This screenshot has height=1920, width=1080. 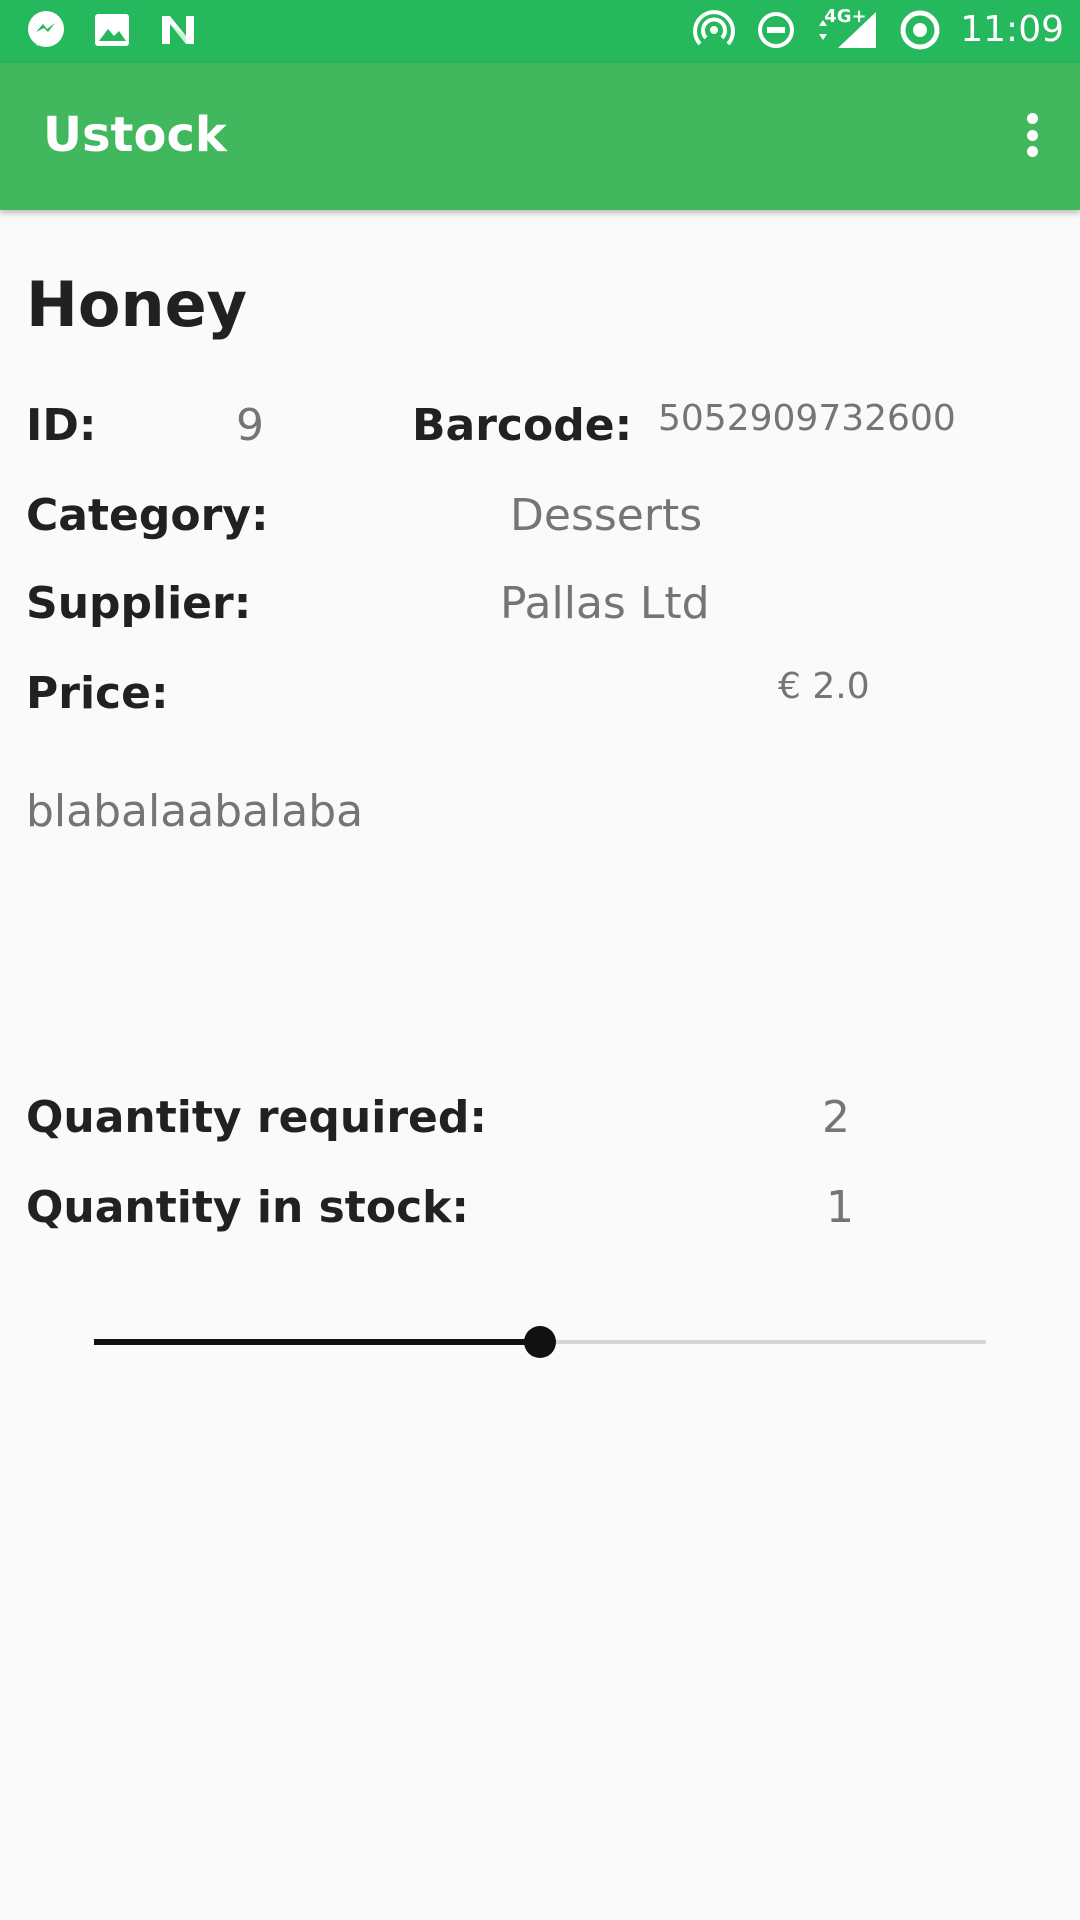 What do you see at coordinates (522, 425) in the screenshot?
I see `barcode-label: Barcode:` at bounding box center [522, 425].